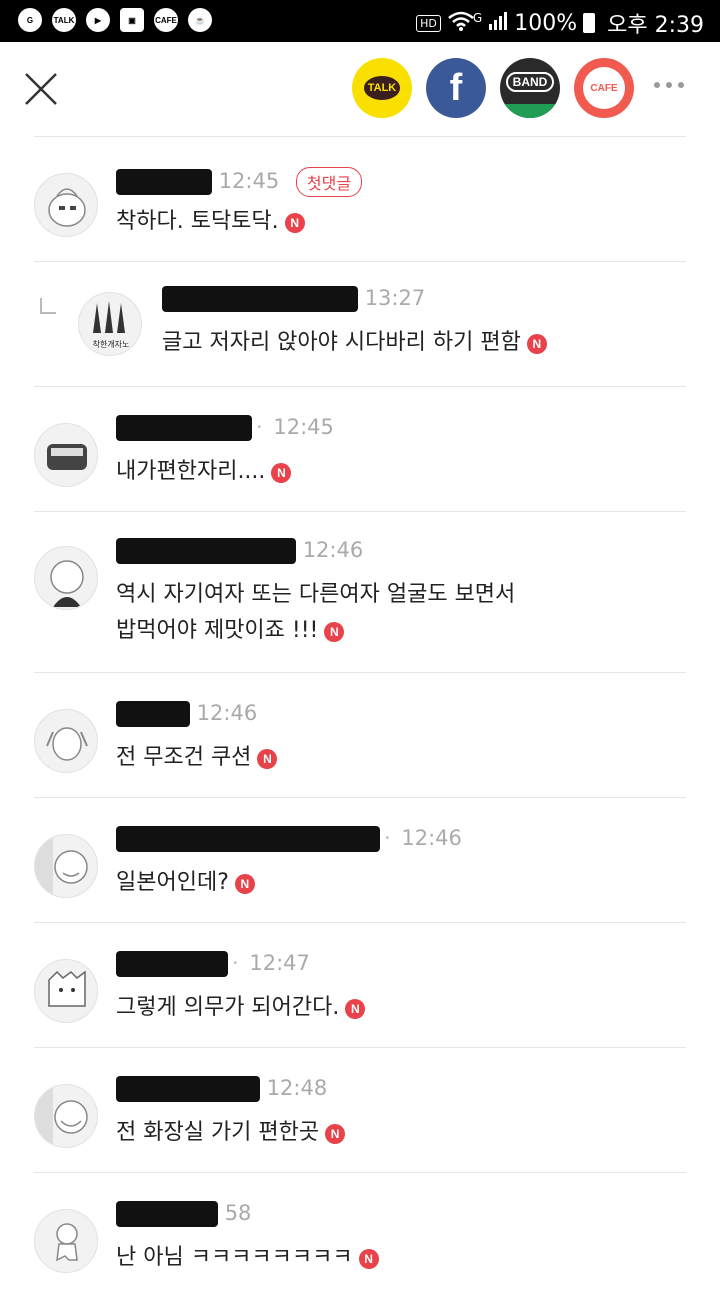  I want to click on comment-item: 12:45 첫댓글 착하다. 토닥토닥. N, so click(360, 198).